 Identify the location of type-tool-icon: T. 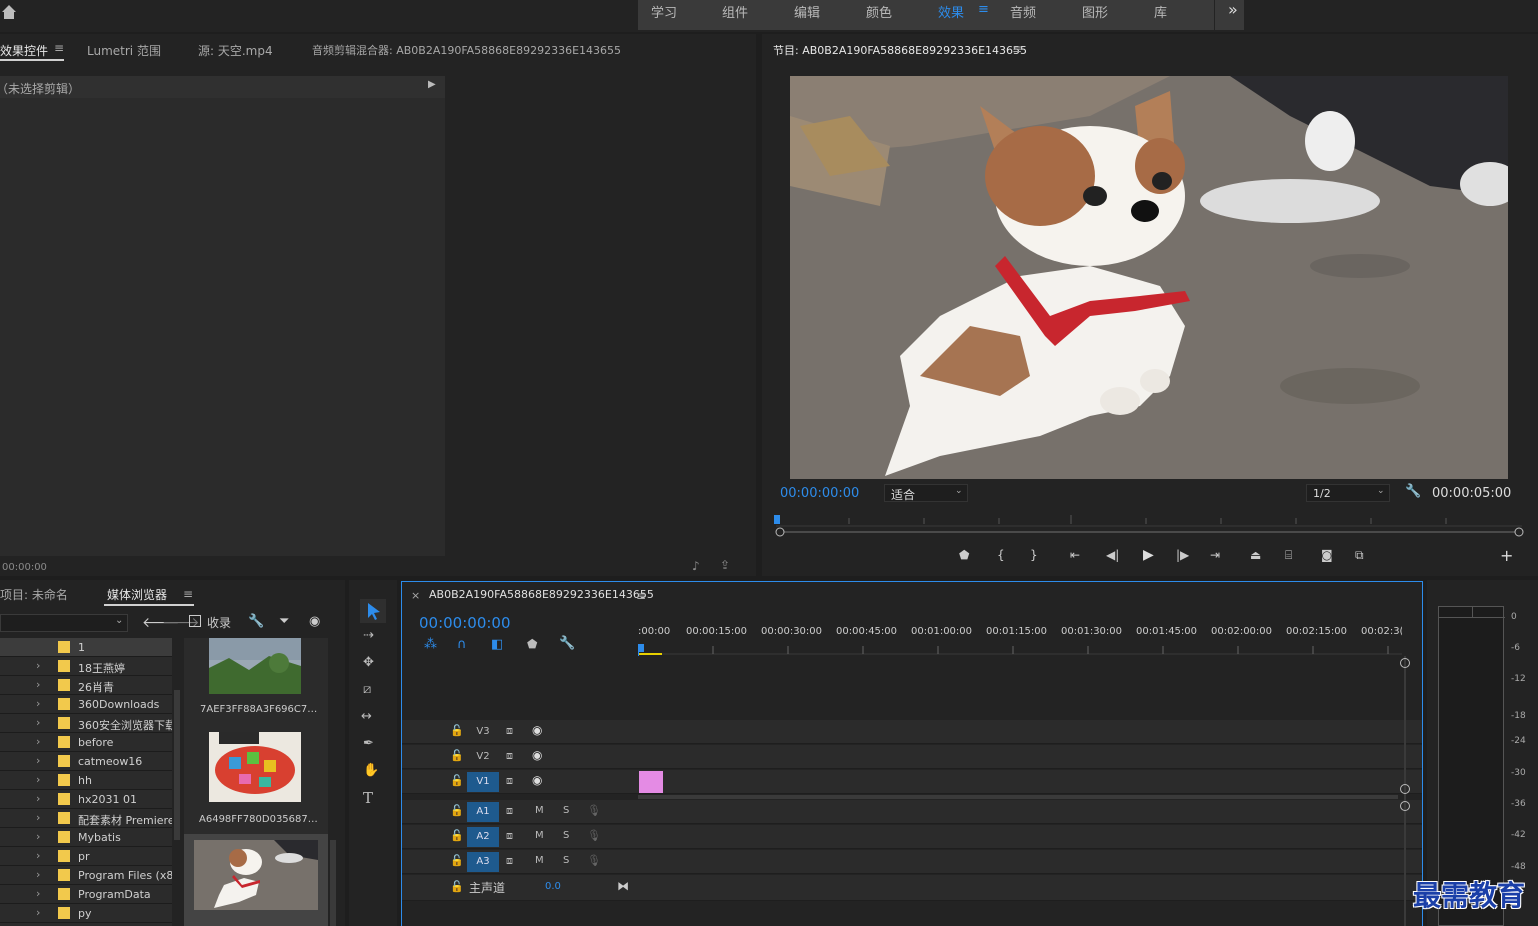
(368, 798).